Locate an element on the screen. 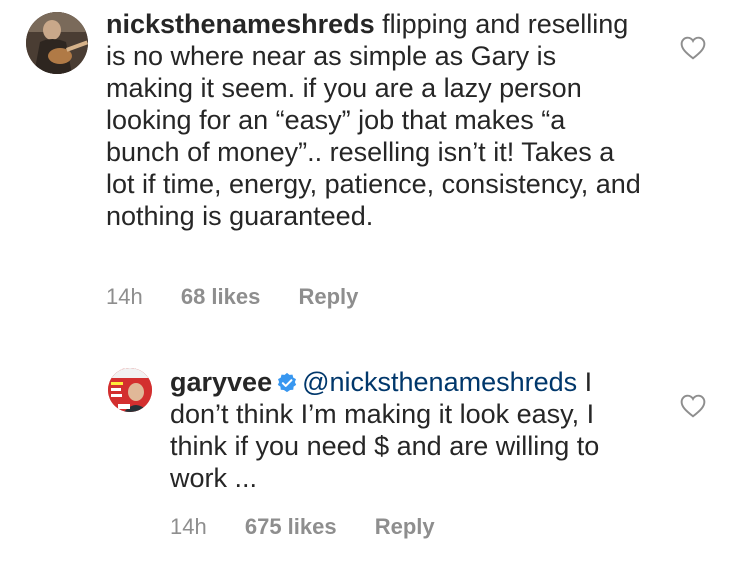 The width and height of the screenshot is (750, 569). comment-meta: 14h 68 likes Reply is located at coordinates (232, 297).